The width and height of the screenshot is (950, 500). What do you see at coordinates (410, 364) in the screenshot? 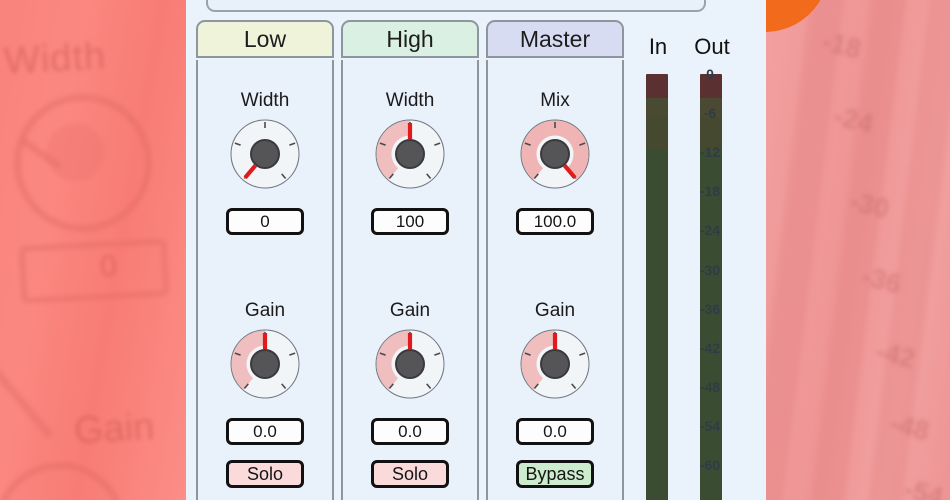
I see `knob-high-gain` at bounding box center [410, 364].